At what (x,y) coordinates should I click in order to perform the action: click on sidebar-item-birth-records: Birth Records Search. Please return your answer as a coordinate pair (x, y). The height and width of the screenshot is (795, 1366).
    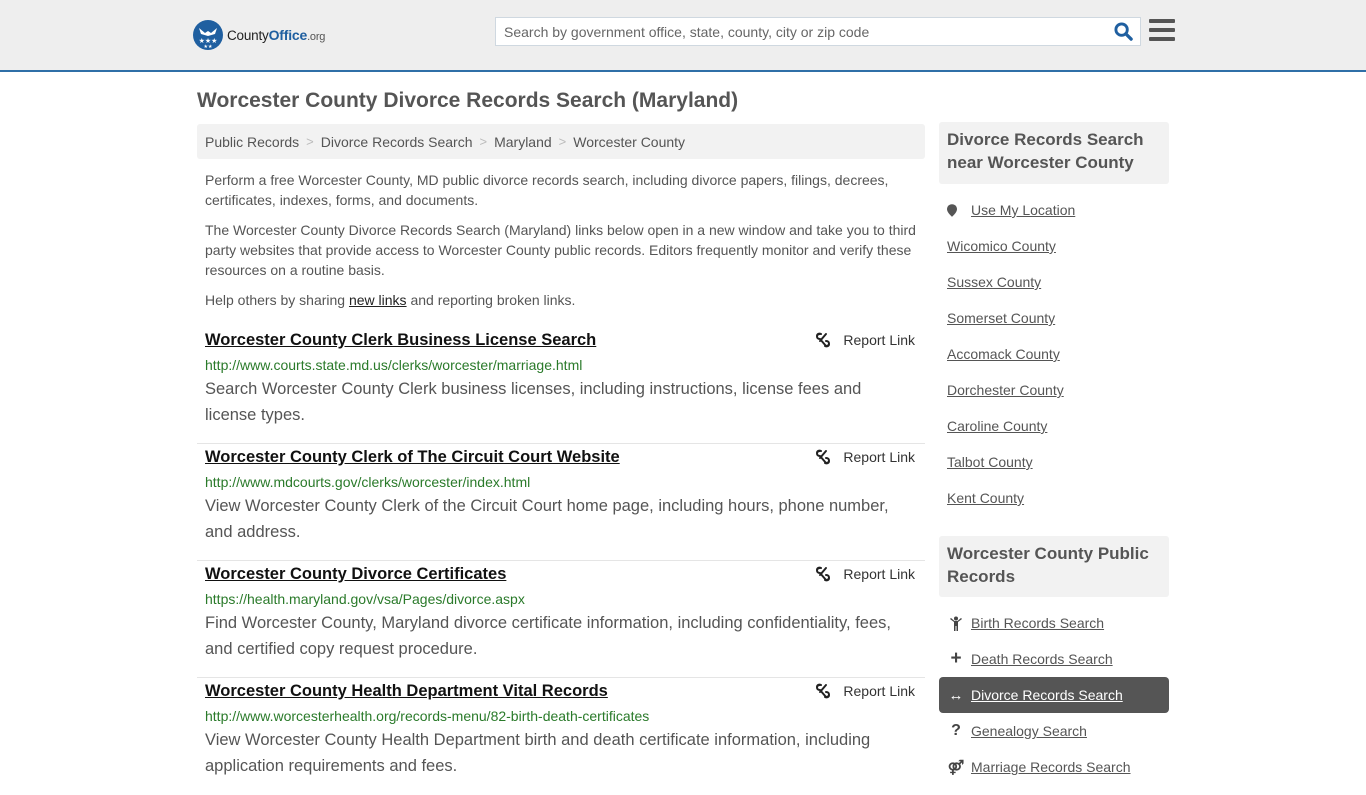
    Looking at the image, I should click on (1054, 623).